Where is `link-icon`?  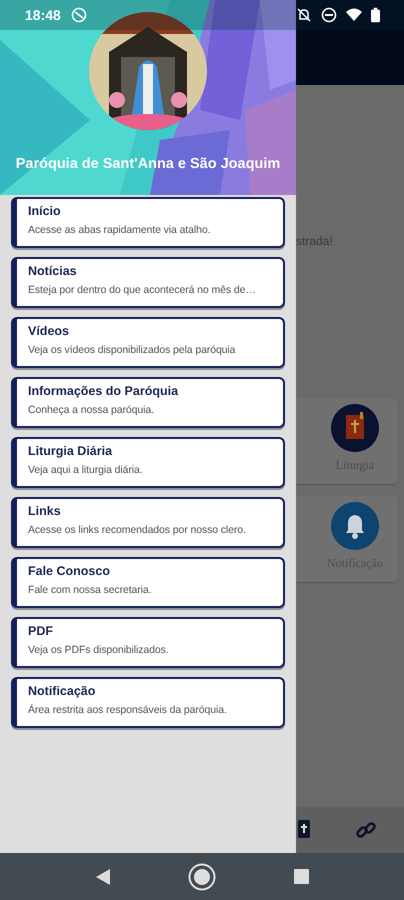
link-icon is located at coordinates (366, 830).